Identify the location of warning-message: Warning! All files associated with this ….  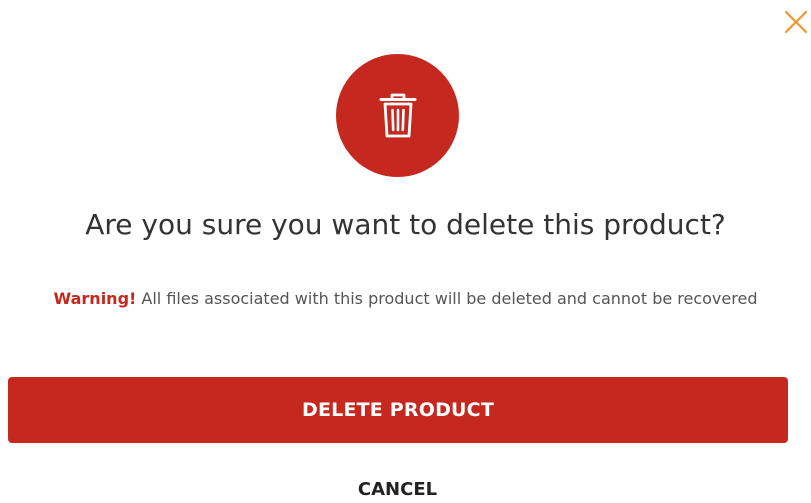
(405, 299).